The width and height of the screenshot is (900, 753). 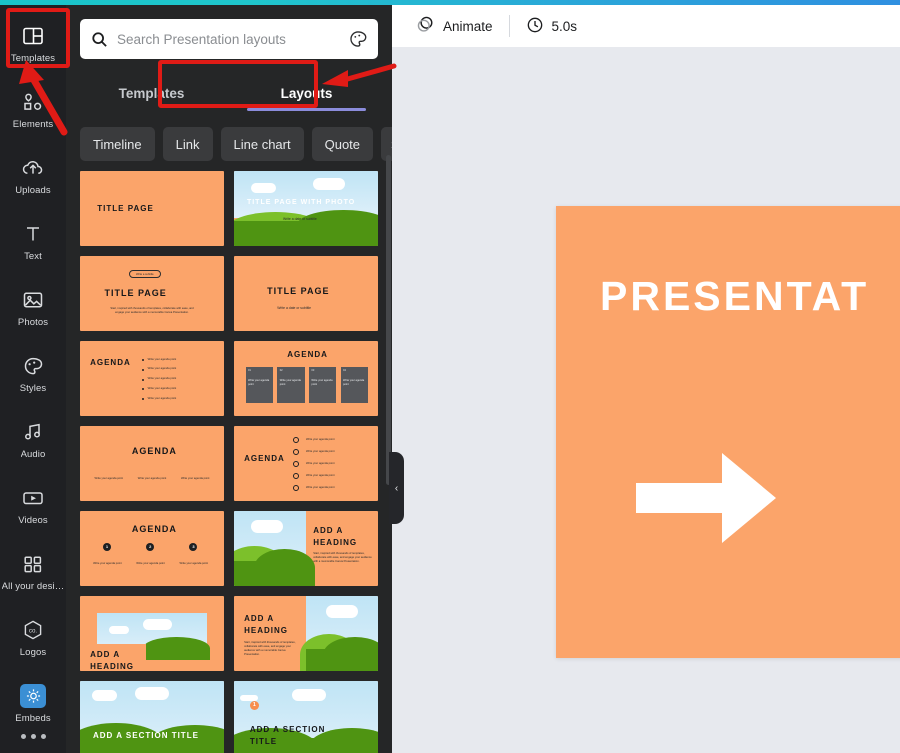 I want to click on text-icon, so click(x=33, y=234).